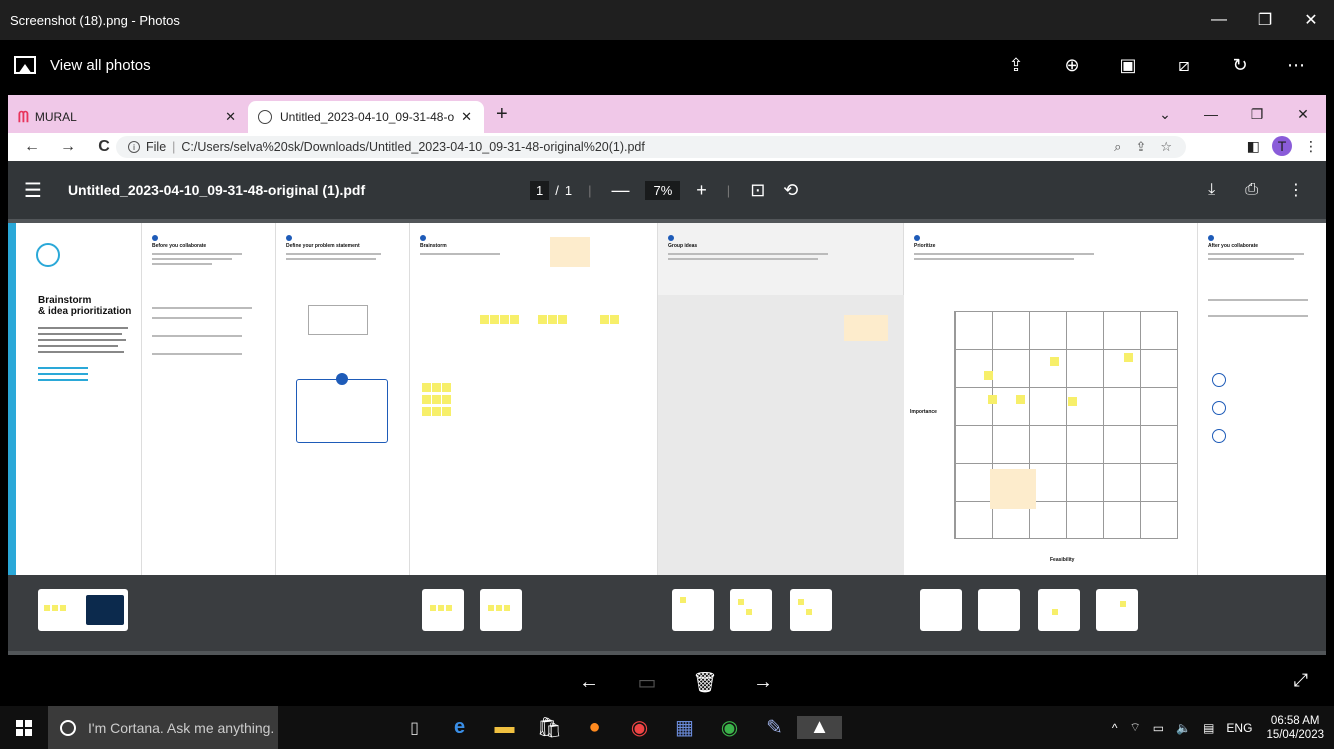  Describe the element at coordinates (684, 727) in the screenshot. I see `app-icon: ▦` at that location.